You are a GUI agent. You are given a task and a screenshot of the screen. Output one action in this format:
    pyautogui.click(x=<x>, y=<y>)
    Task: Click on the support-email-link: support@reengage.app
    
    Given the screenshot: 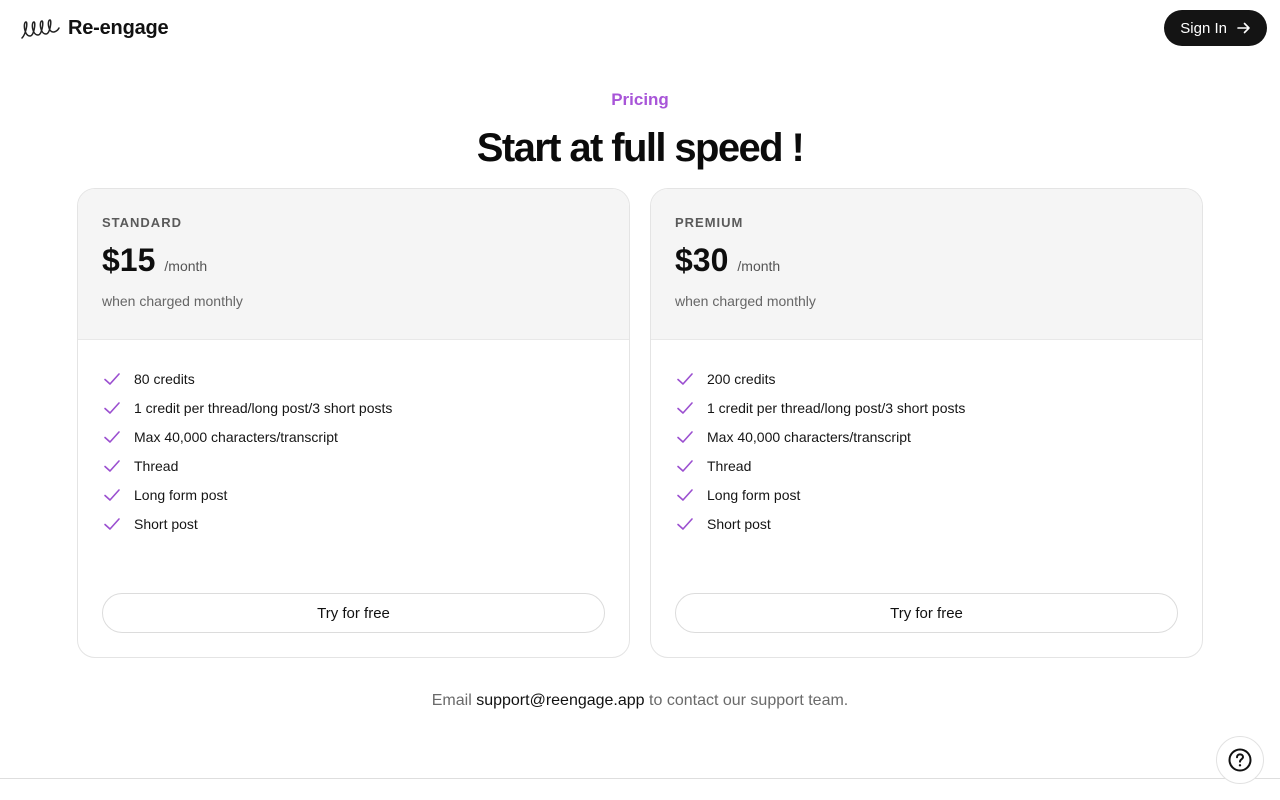 What is the action you would take?
    pyautogui.click(x=560, y=700)
    